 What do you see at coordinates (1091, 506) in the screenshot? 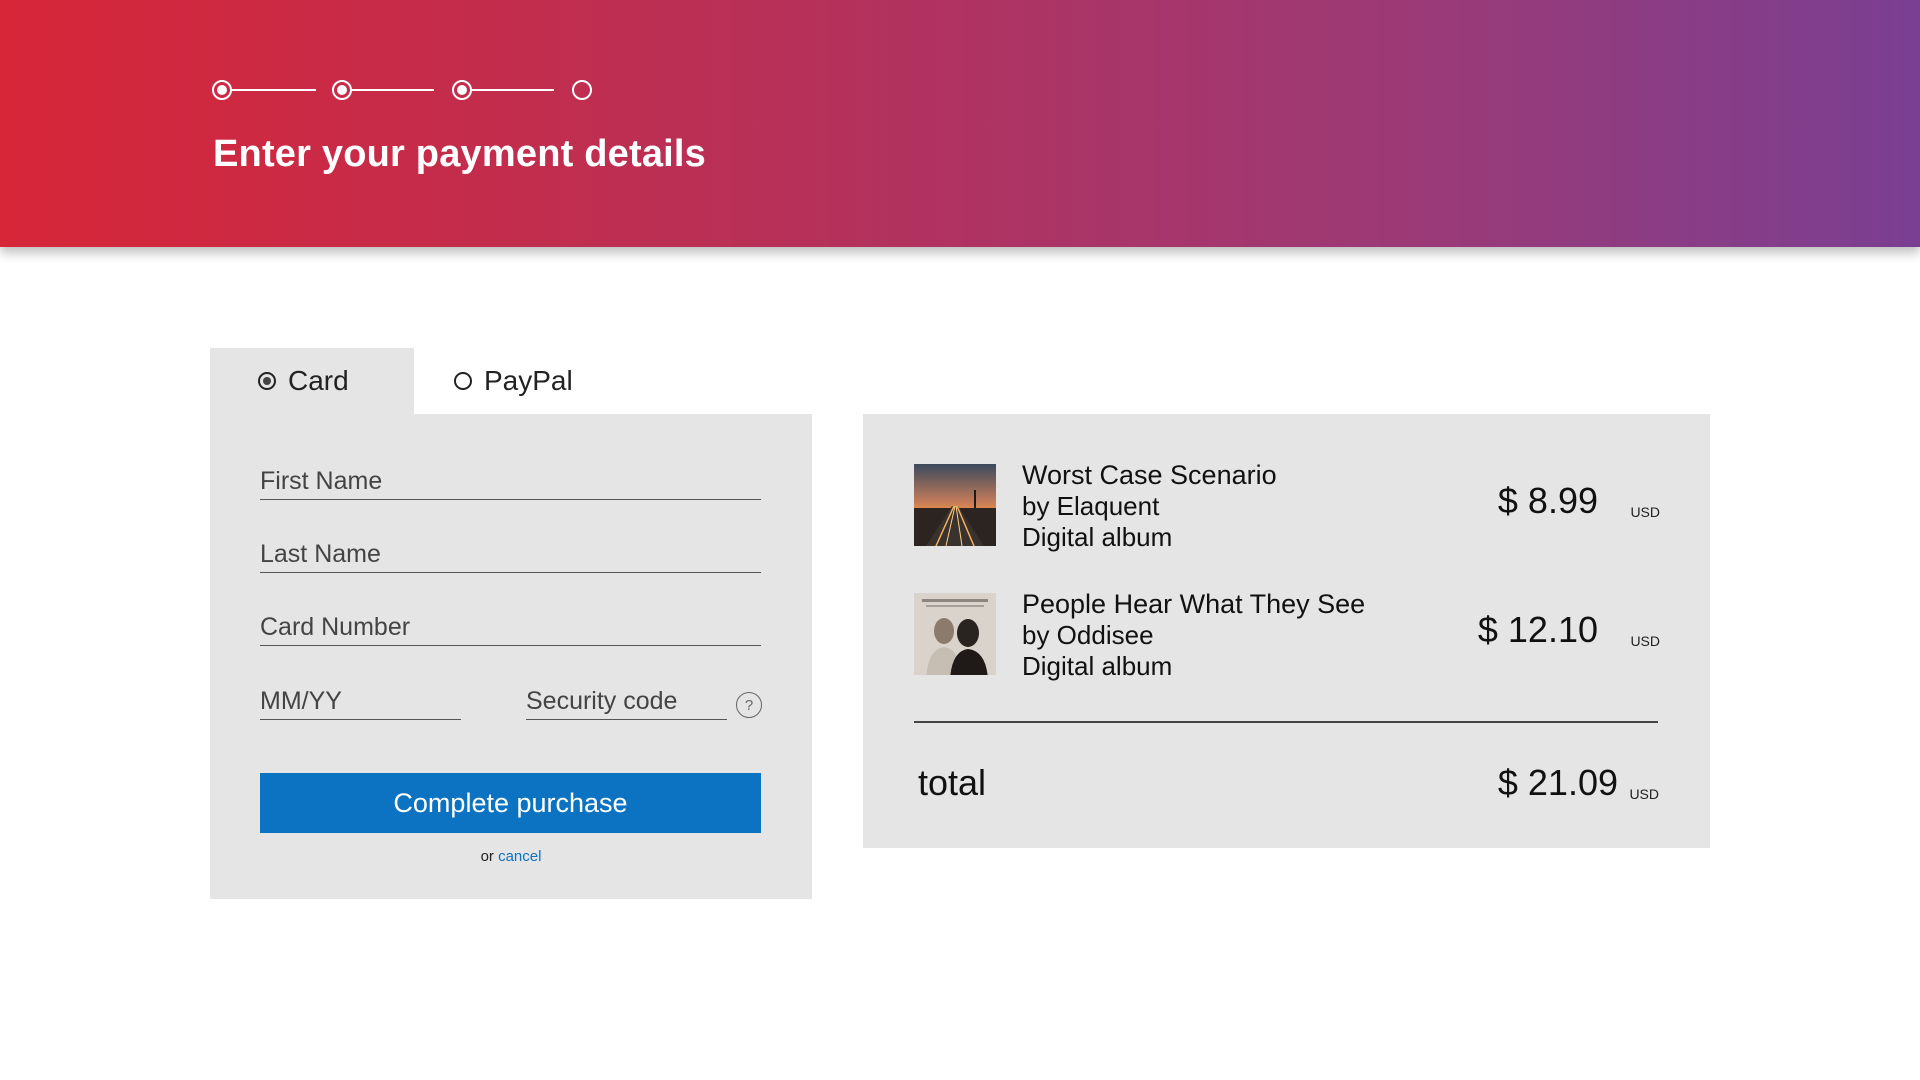
I see `item-artist: by Elaquent` at bounding box center [1091, 506].